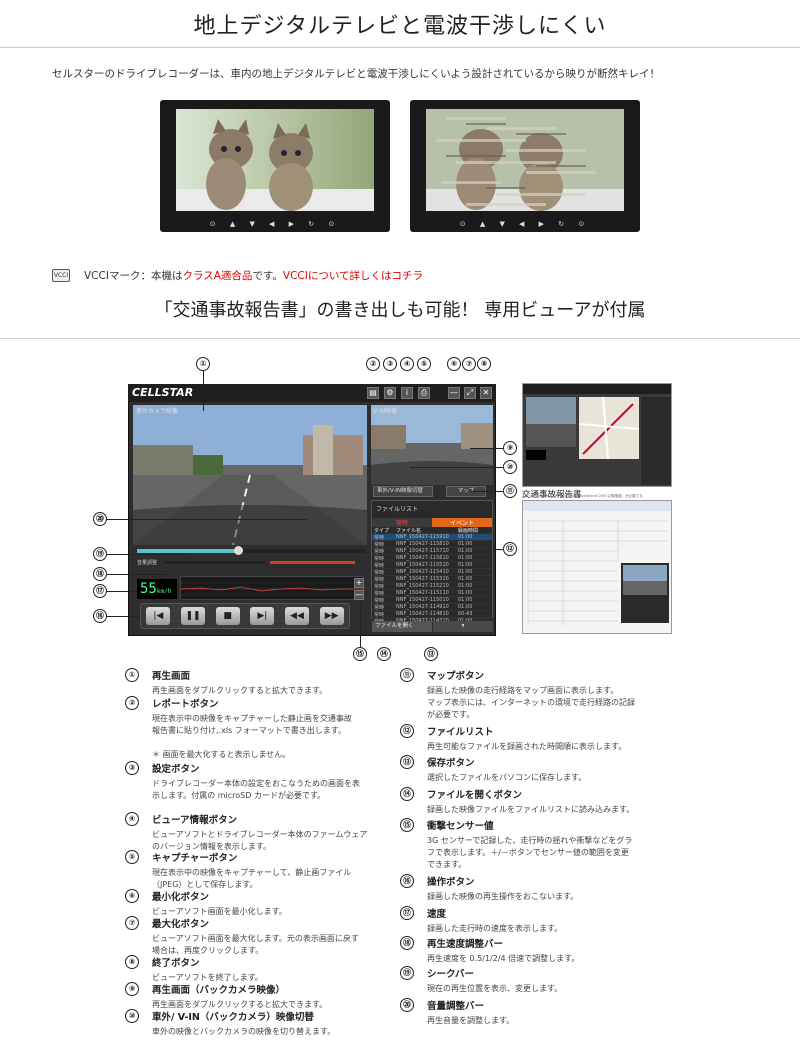 The height and width of the screenshot is (1043, 800). What do you see at coordinates (422, 558) in the screenshot?
I see `file-name: NNF_150427-115610` at bounding box center [422, 558].